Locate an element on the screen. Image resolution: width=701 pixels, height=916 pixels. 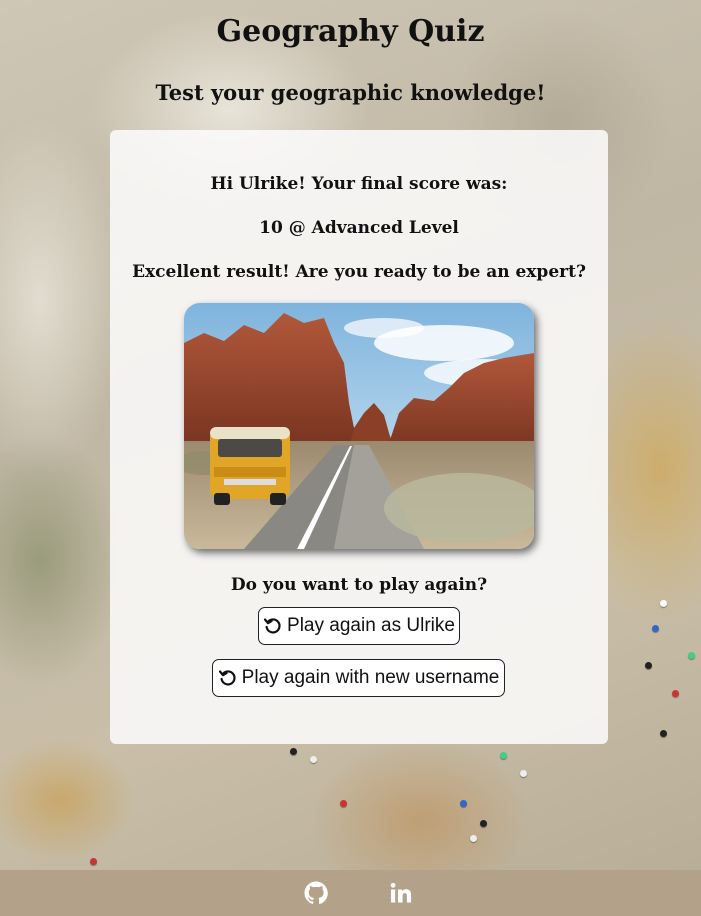
linkedin-icon is located at coordinates (401, 892).